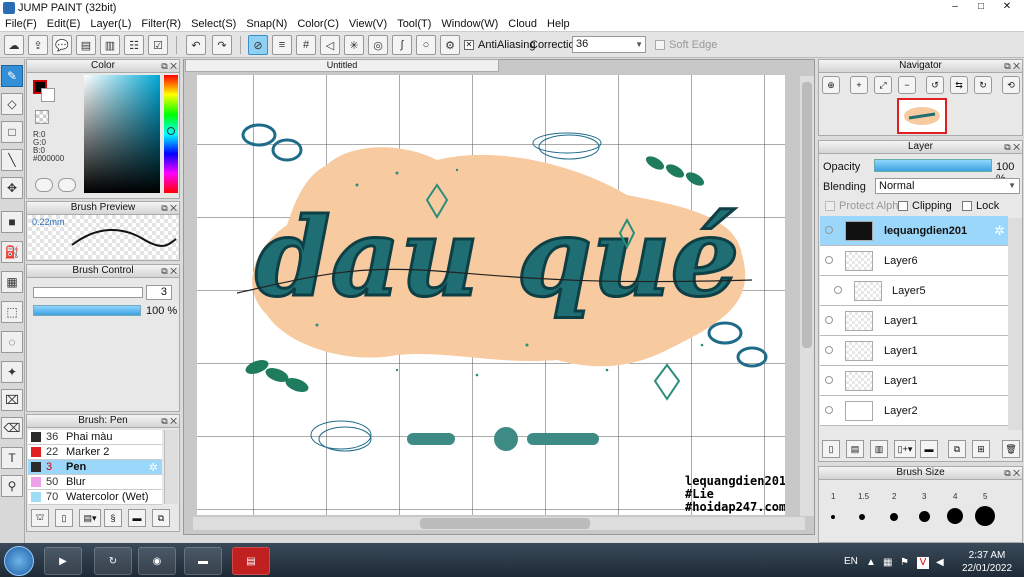  I want to click on share-icon: ⇪, so click(38, 45).